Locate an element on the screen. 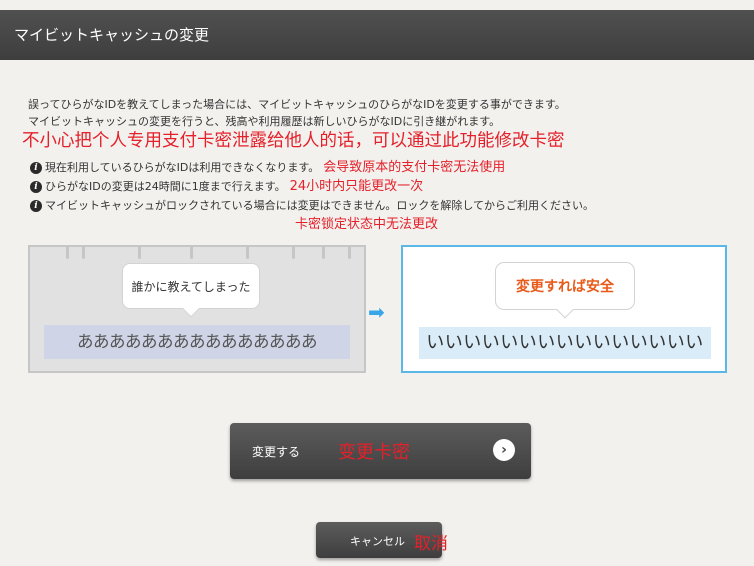 The height and width of the screenshot is (566, 754). hiragana-id-new: いいいいいいいいいいいいいいい is located at coordinates (565, 343).